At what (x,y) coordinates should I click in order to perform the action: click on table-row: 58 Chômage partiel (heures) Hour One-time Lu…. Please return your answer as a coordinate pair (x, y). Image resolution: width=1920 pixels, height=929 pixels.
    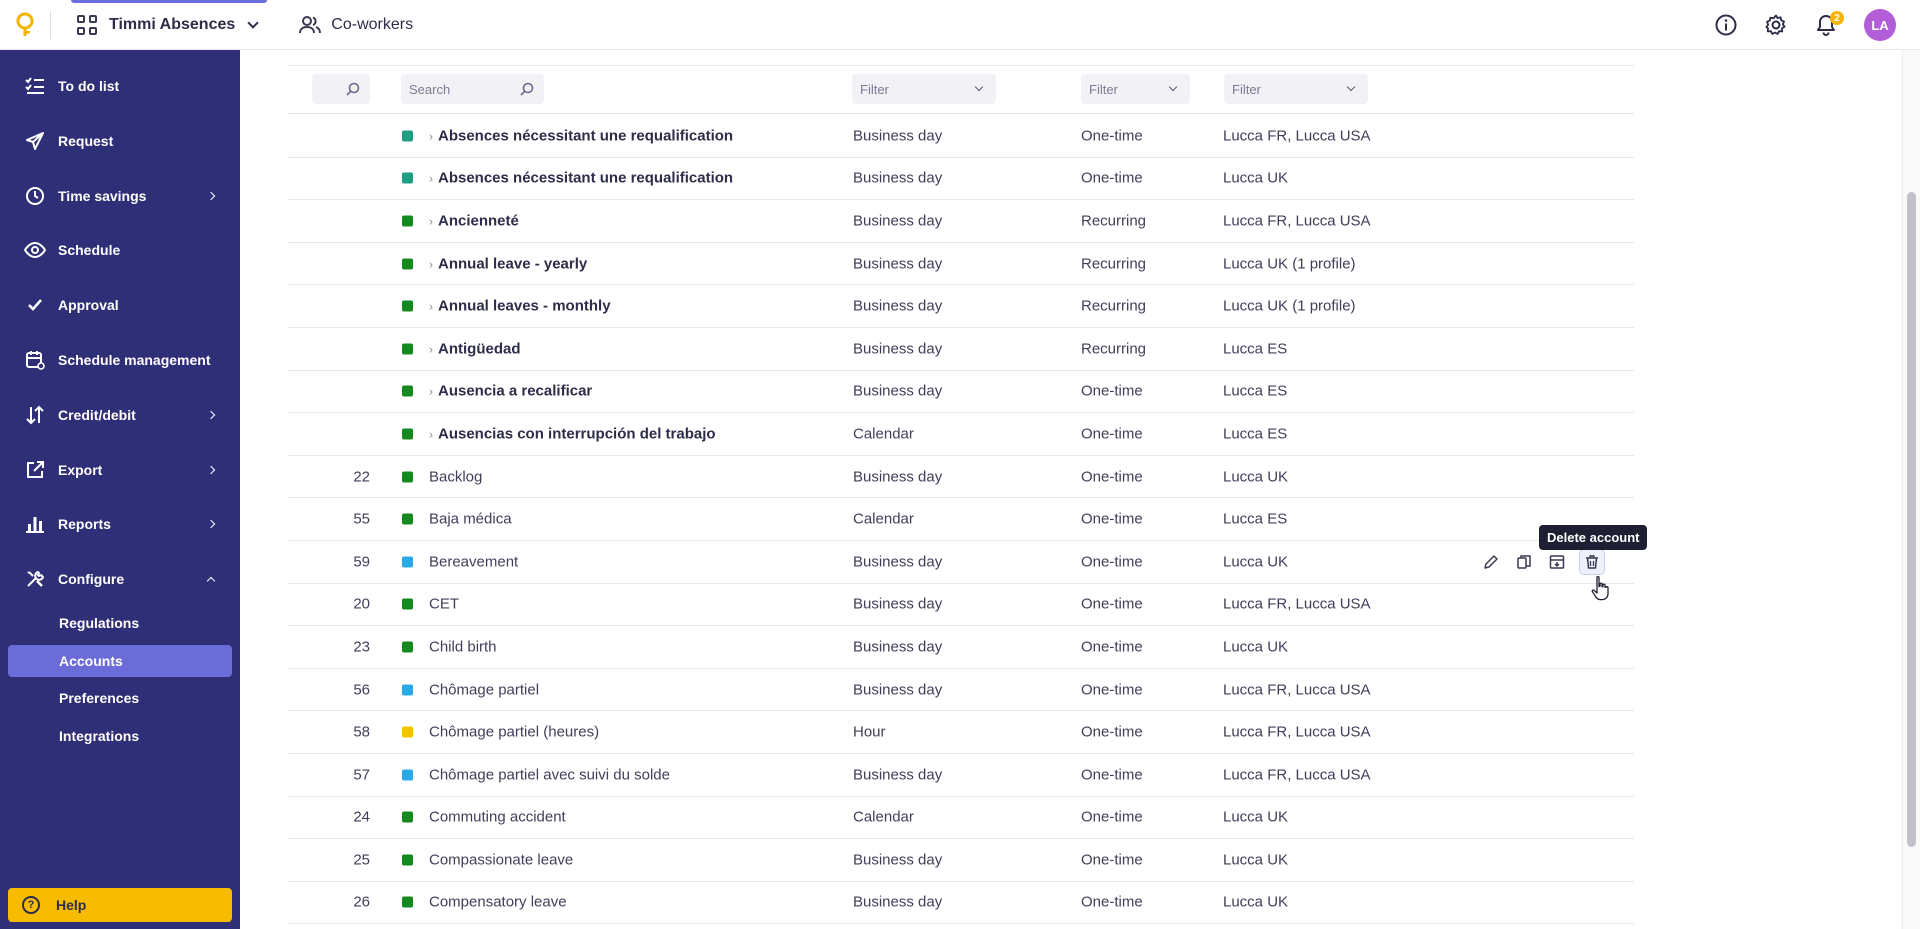
    Looking at the image, I should click on (961, 732).